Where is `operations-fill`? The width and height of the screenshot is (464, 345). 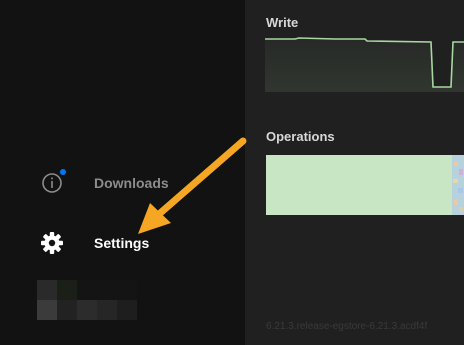
operations-fill is located at coordinates (359, 185).